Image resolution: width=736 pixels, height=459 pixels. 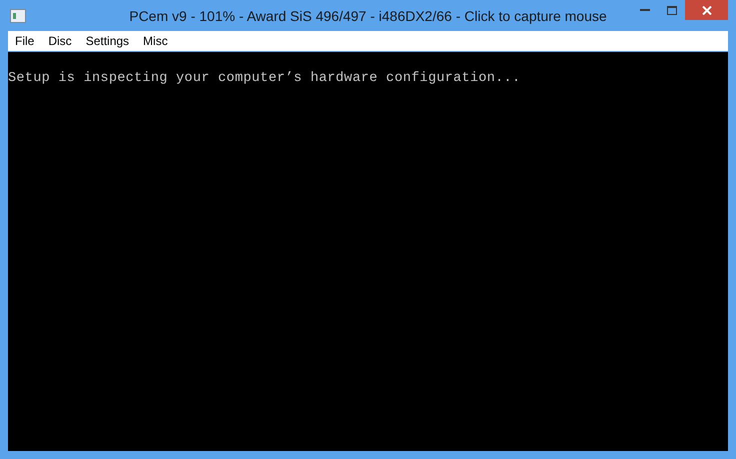 I want to click on maximize-icon, so click(x=671, y=10).